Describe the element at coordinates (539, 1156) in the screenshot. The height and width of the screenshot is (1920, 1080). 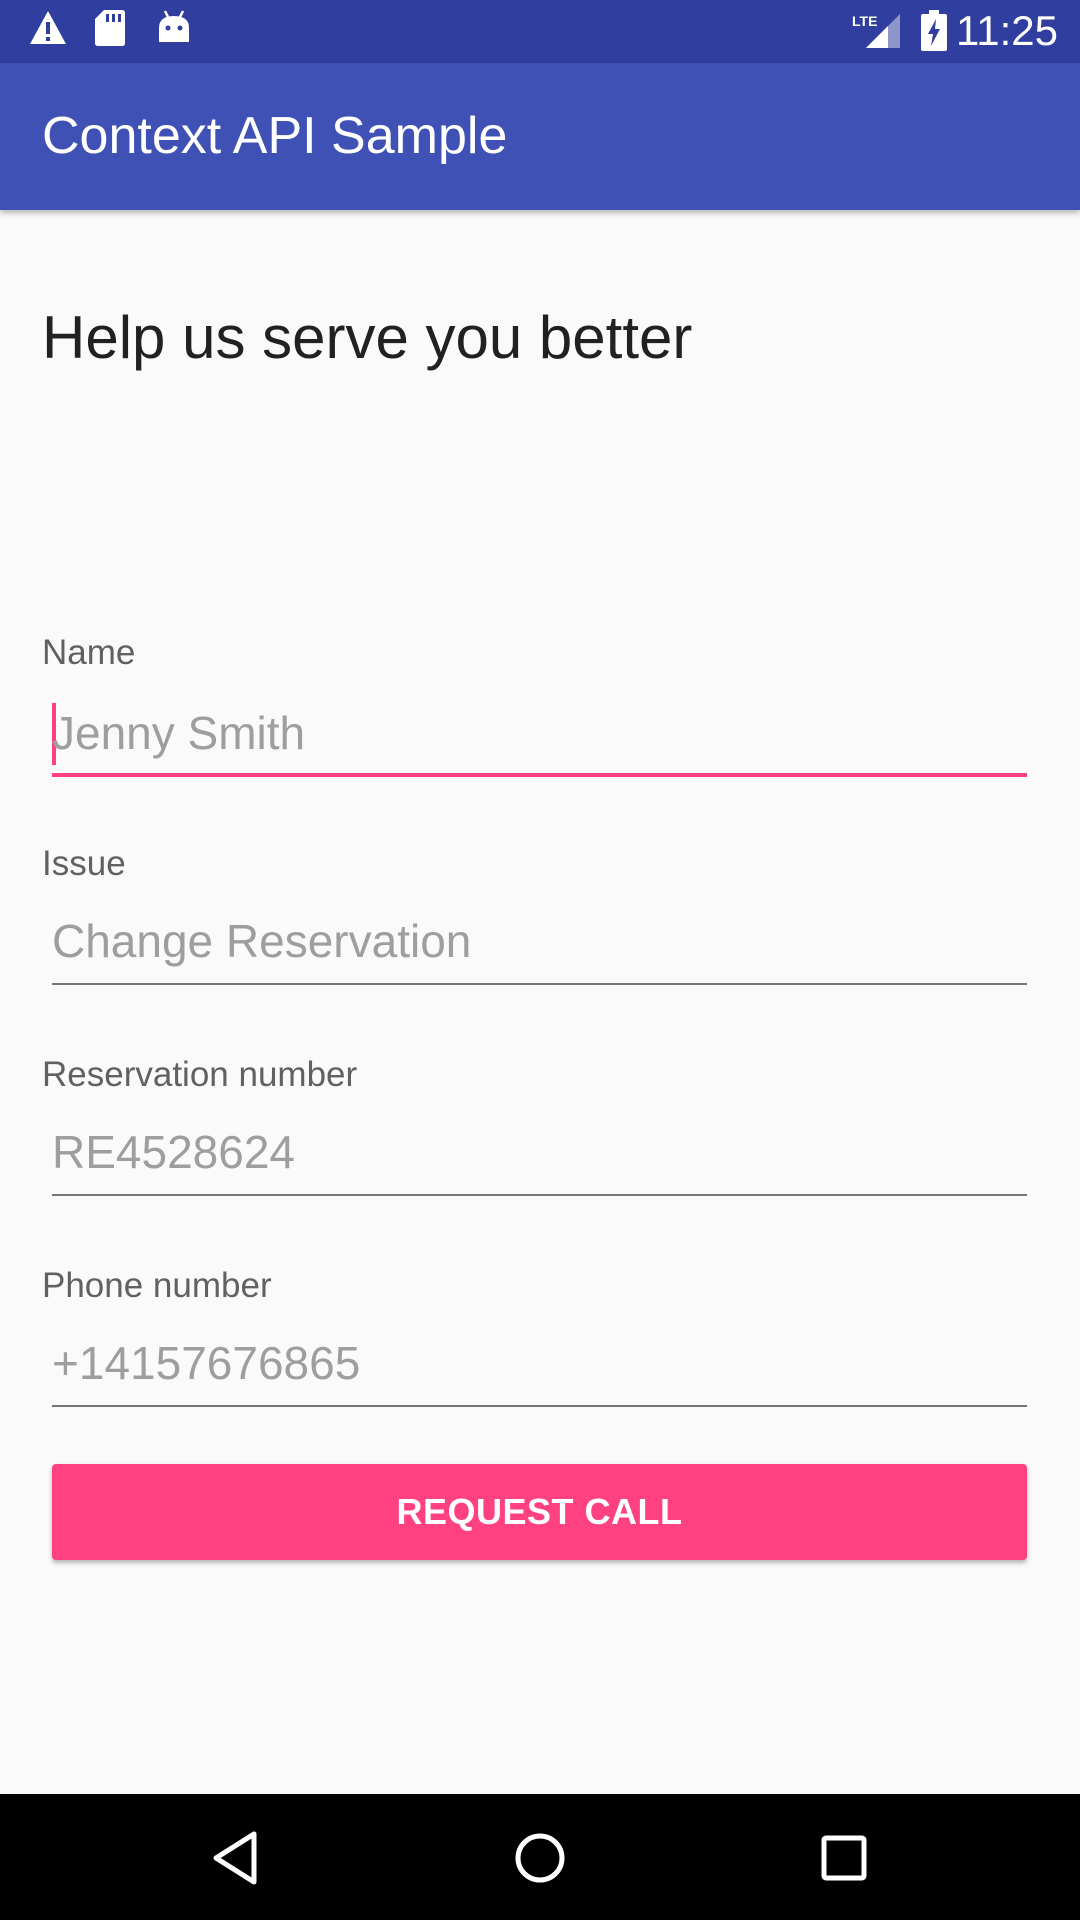
I see `reservation-number-field: RE4528624` at that location.